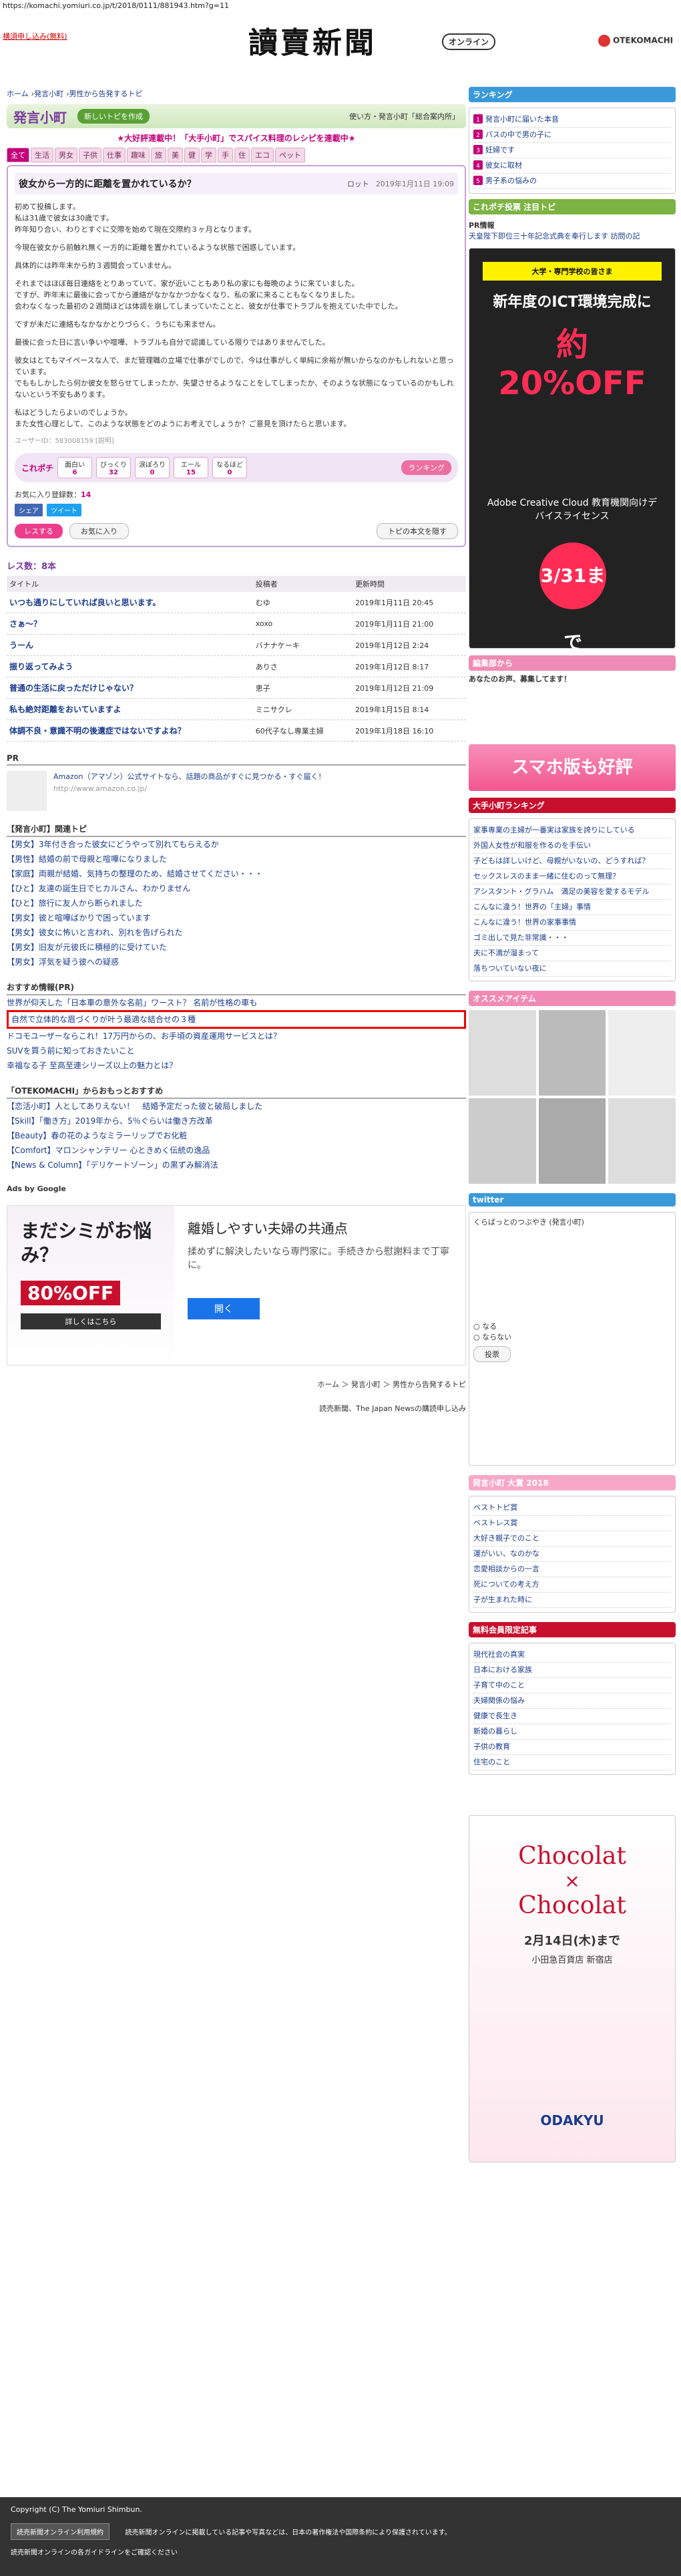  Describe the element at coordinates (42, 155) in the screenshot. I see `tab-life: 生活` at that location.